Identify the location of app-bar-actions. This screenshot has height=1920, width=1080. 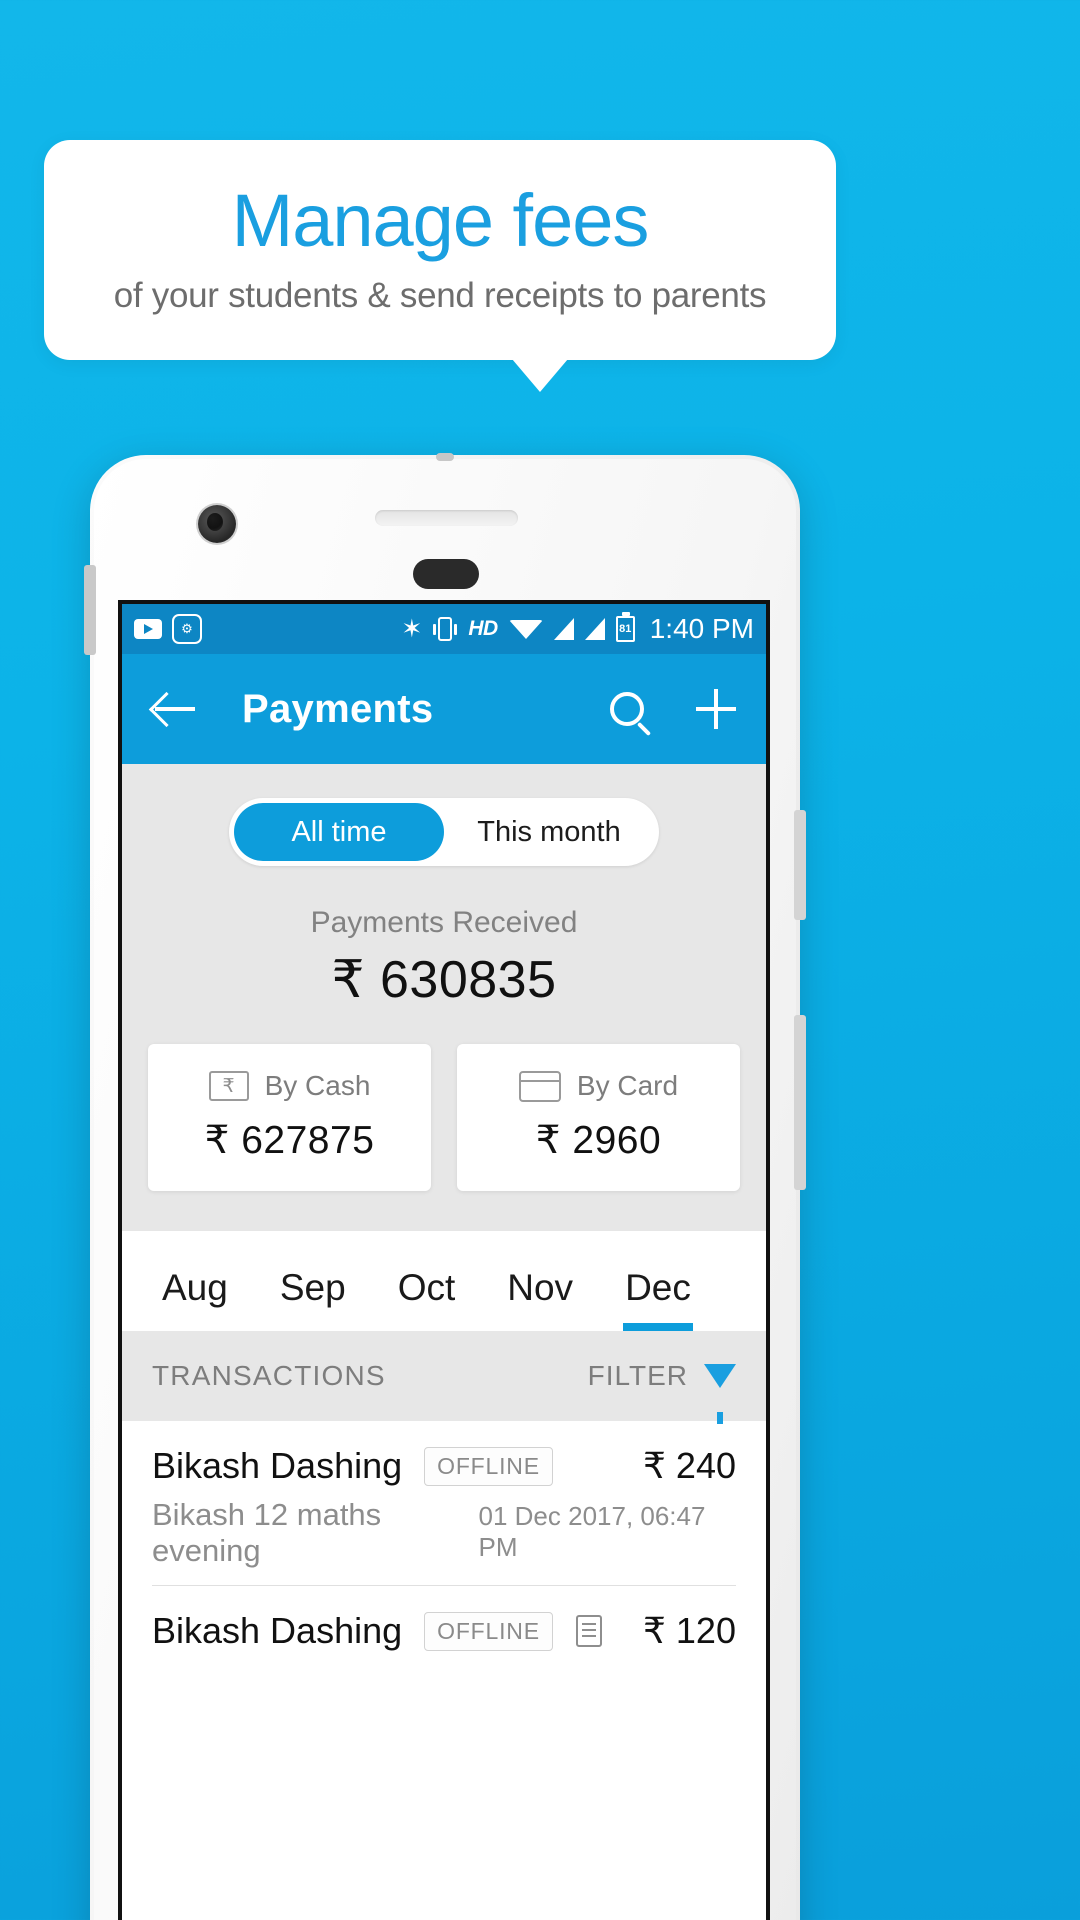
(673, 709).